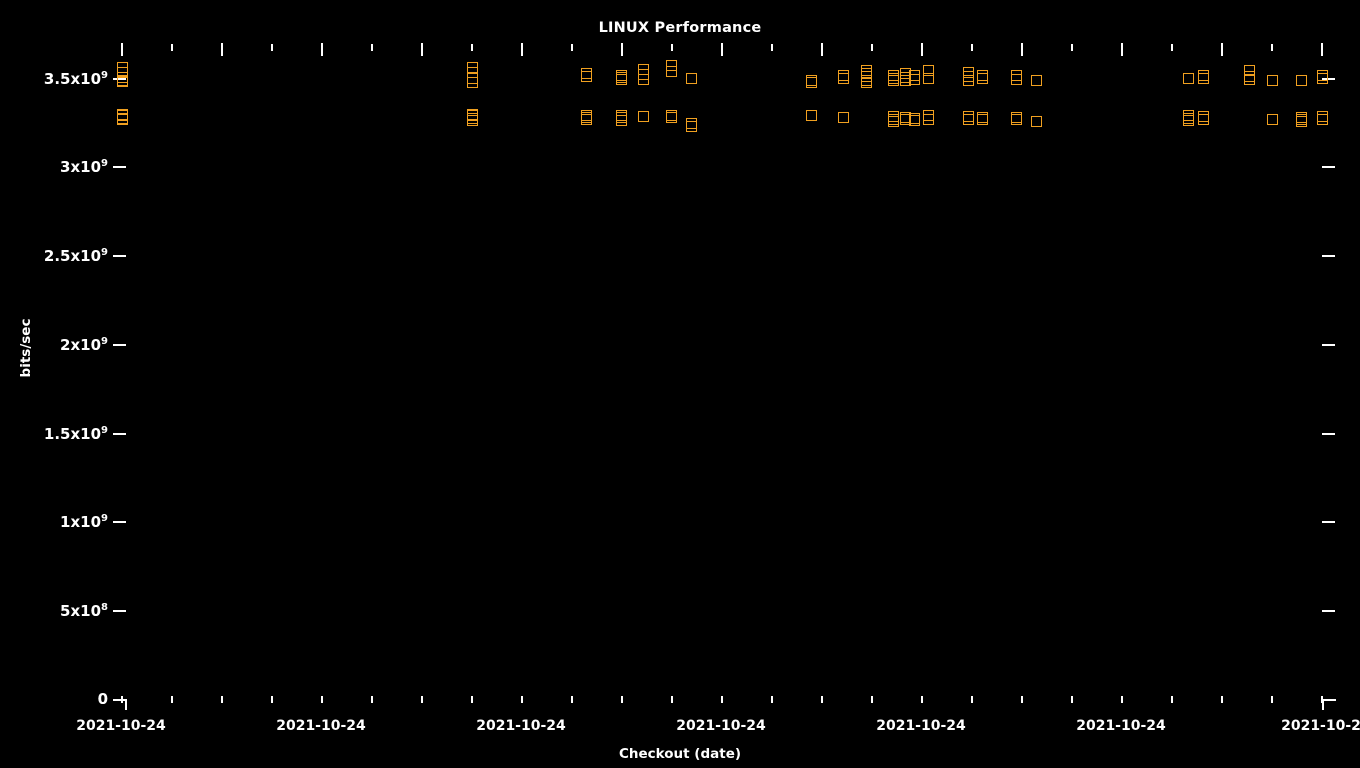 The height and width of the screenshot is (768, 1360). Describe the element at coordinates (1329, 706) in the screenshot. I see `axis-origin-corner-right` at that location.